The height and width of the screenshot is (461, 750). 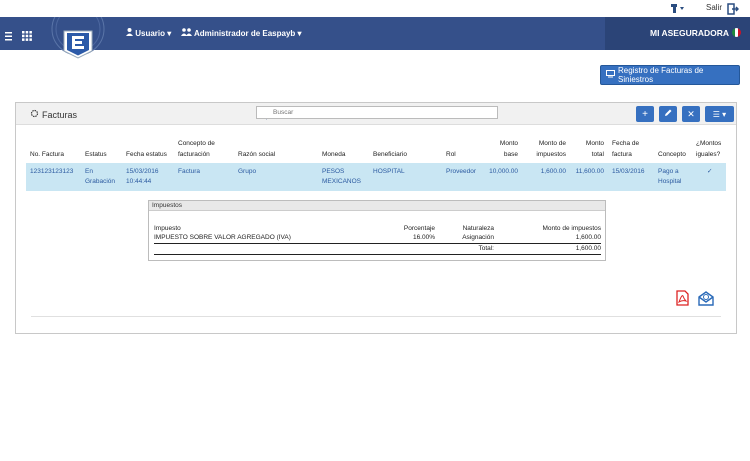 I want to click on taxes-col-porcentaje: Porcentaje, so click(x=419, y=228).